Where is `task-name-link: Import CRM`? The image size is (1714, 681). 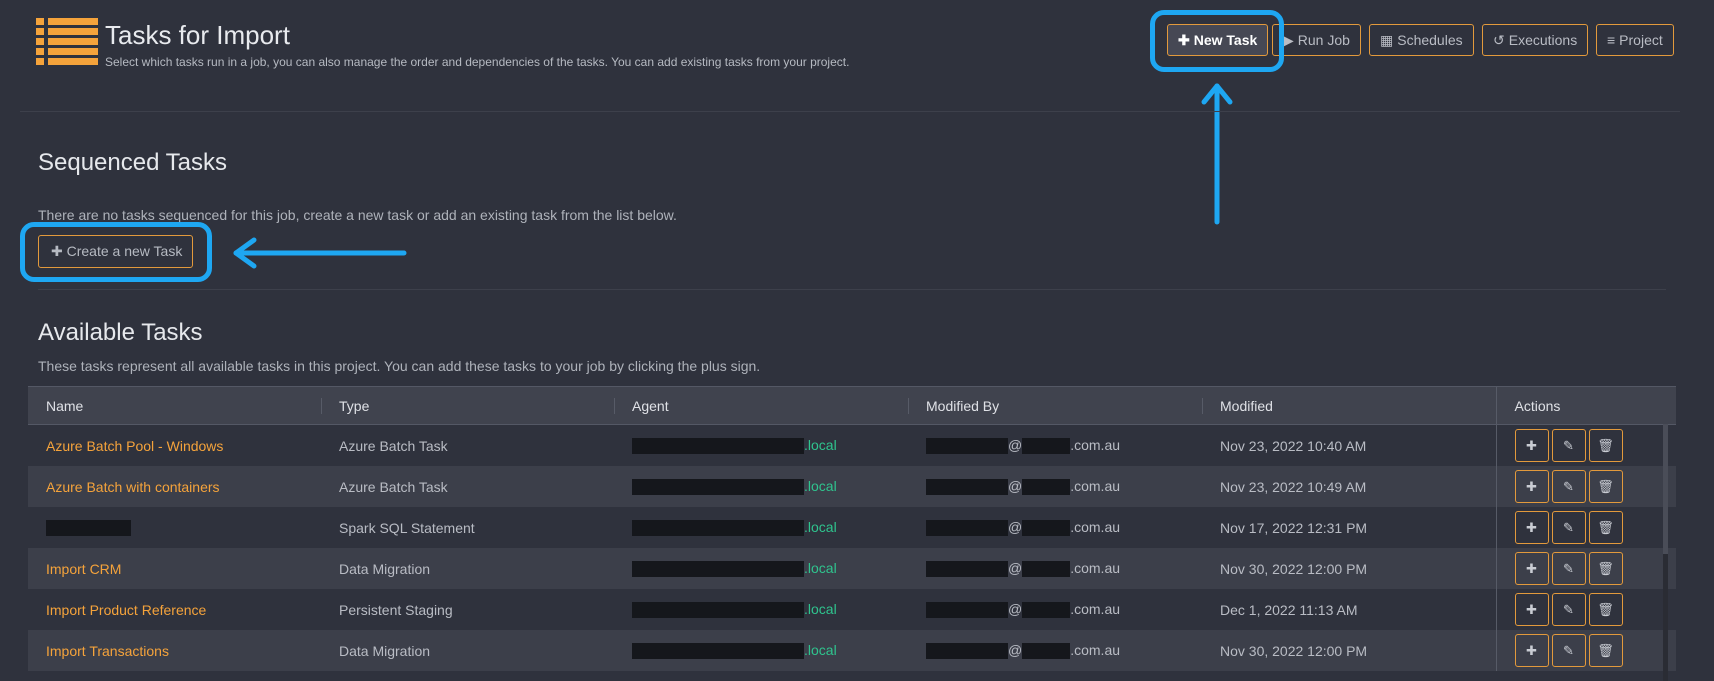 task-name-link: Import CRM is located at coordinates (83, 569).